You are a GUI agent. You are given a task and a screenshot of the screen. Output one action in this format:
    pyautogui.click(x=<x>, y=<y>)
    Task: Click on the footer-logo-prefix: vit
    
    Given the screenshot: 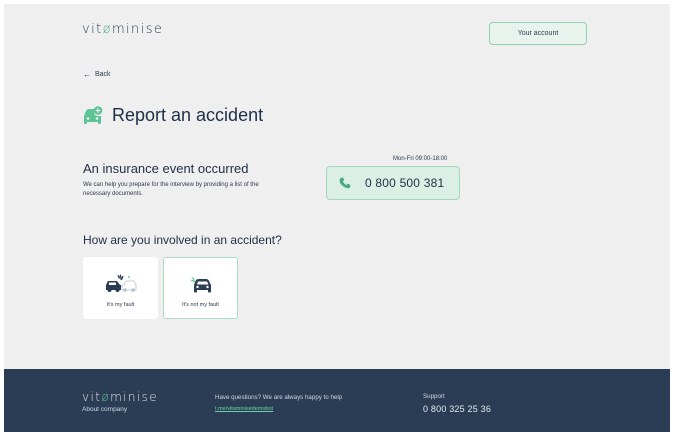 What is the action you would take?
    pyautogui.click(x=92, y=397)
    